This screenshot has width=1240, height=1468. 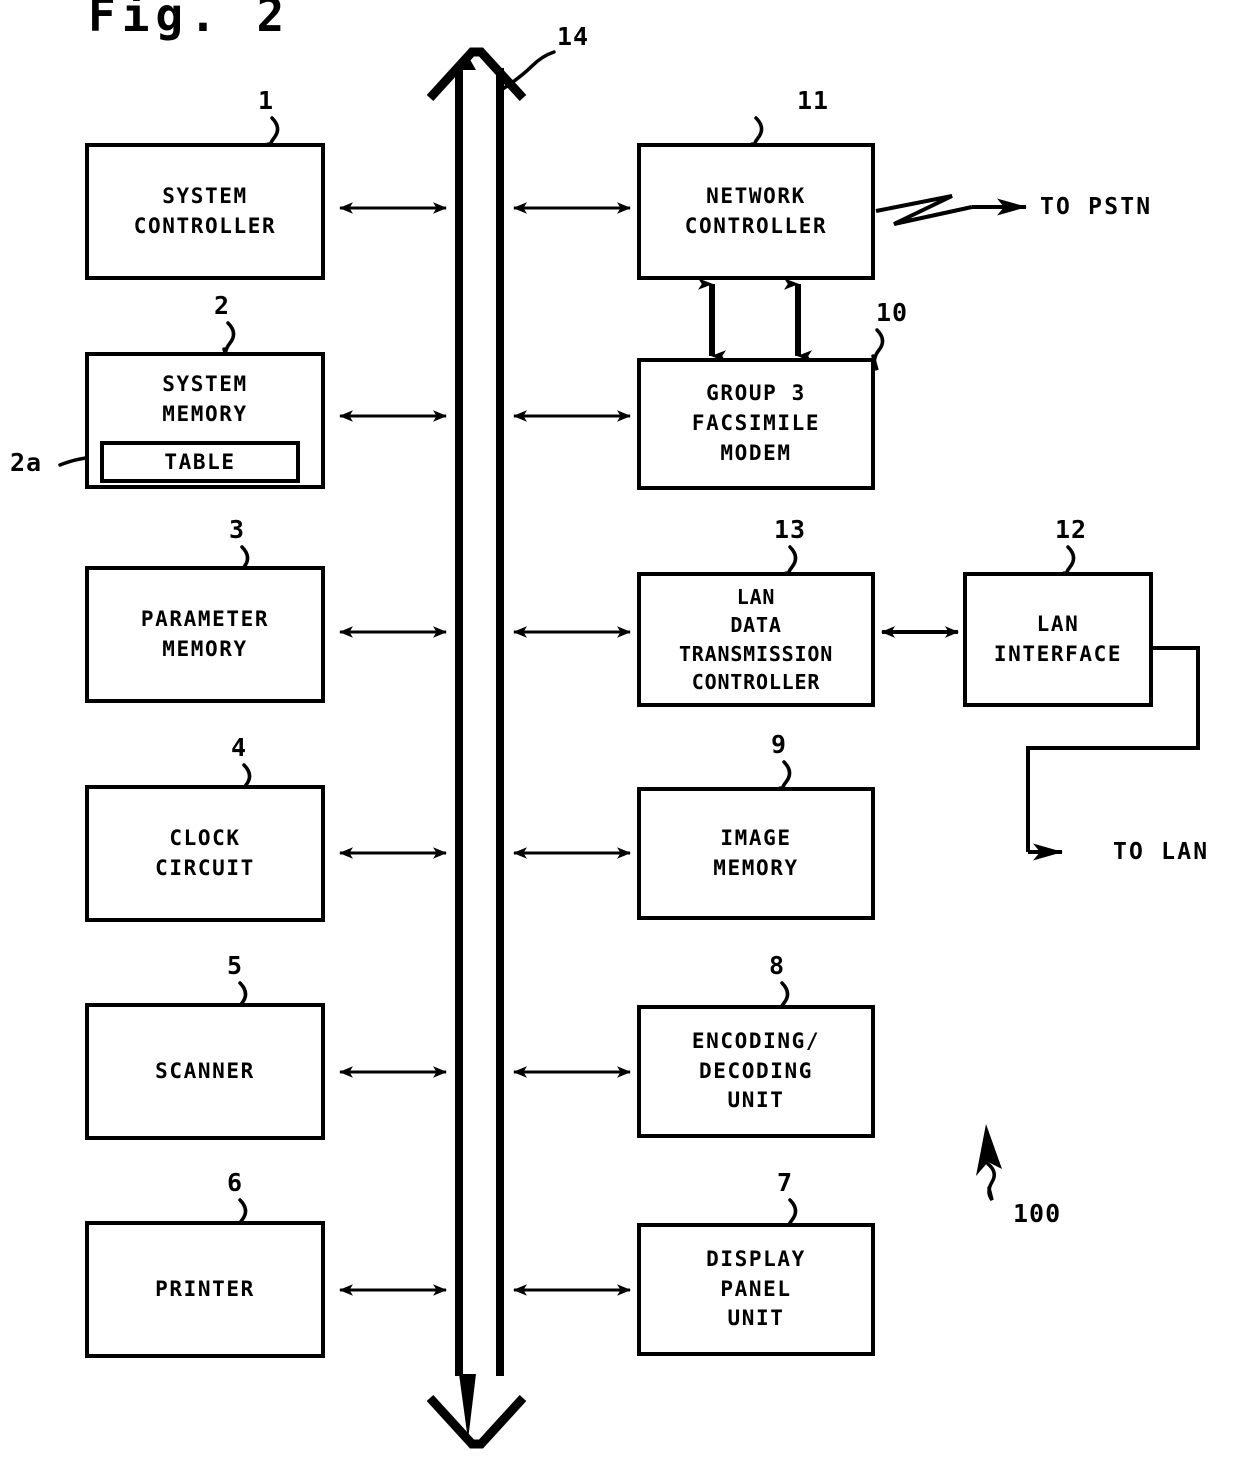 What do you see at coordinates (1037, 1213) in the screenshot?
I see `reference-numeral-100: 100` at bounding box center [1037, 1213].